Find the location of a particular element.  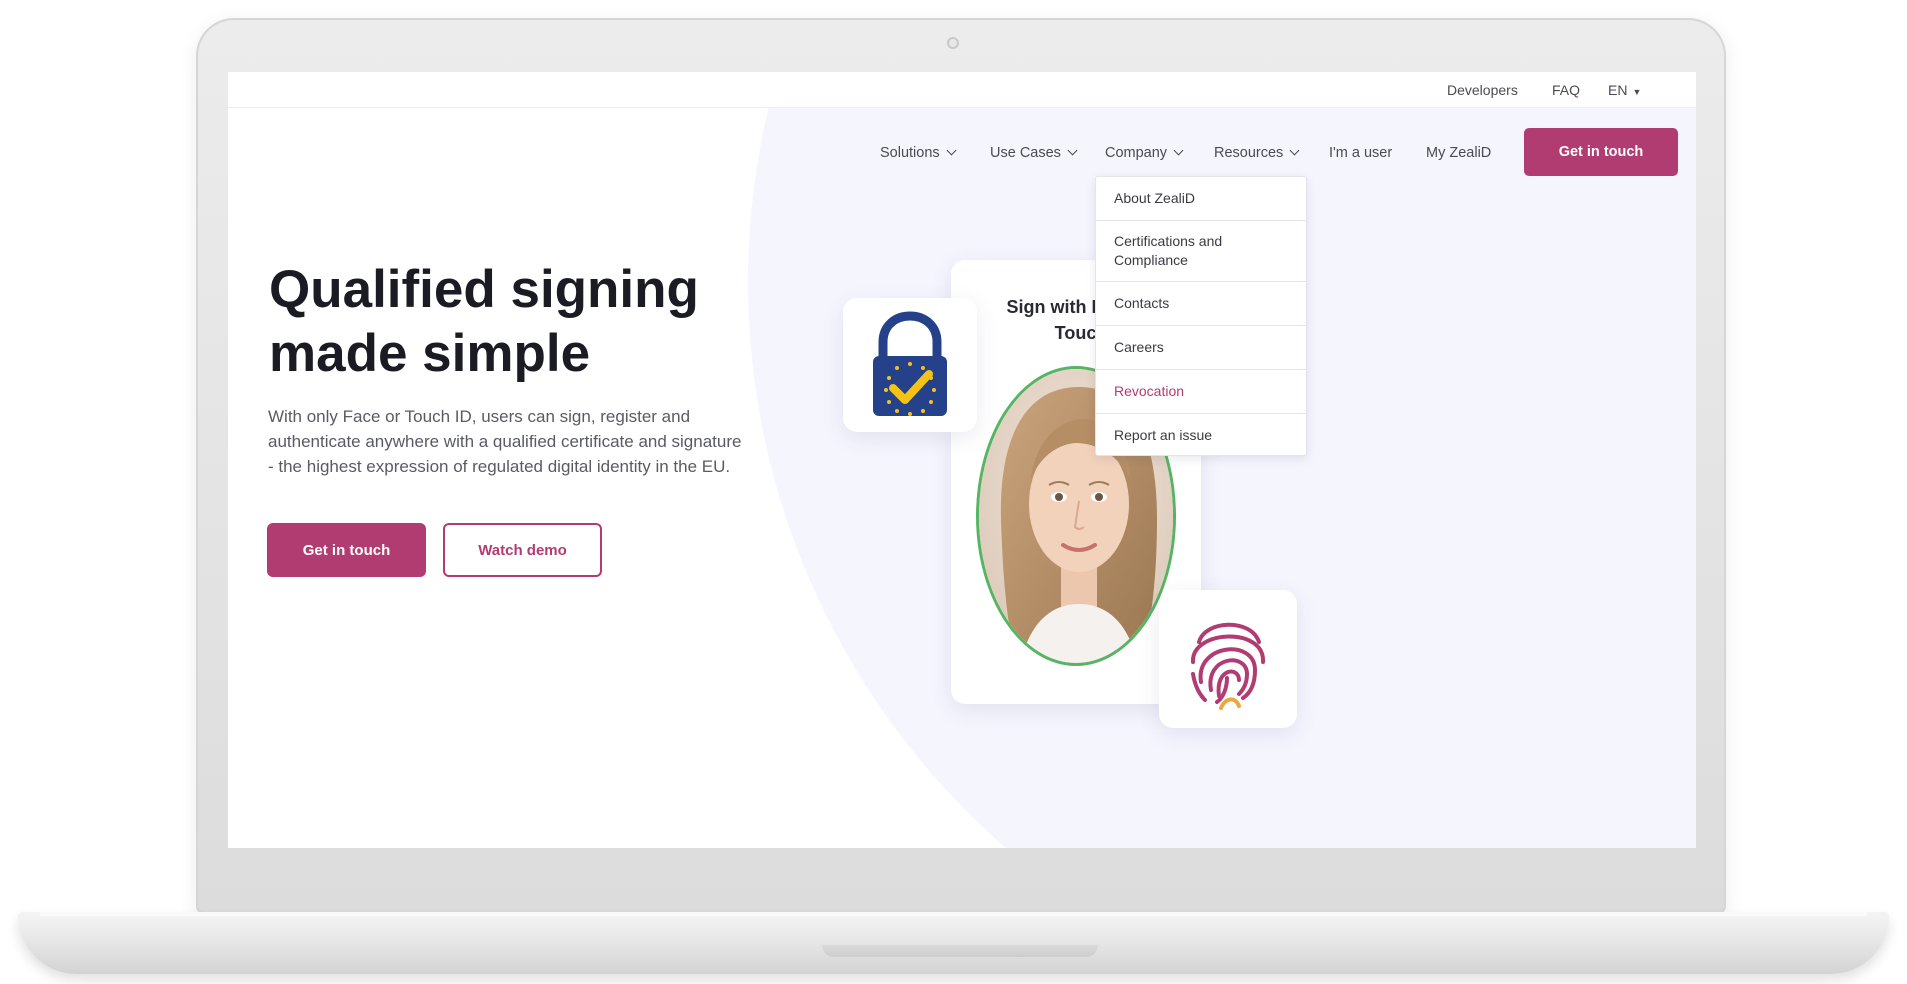

menu-item-report-issue: Report an issue is located at coordinates (1201, 435).